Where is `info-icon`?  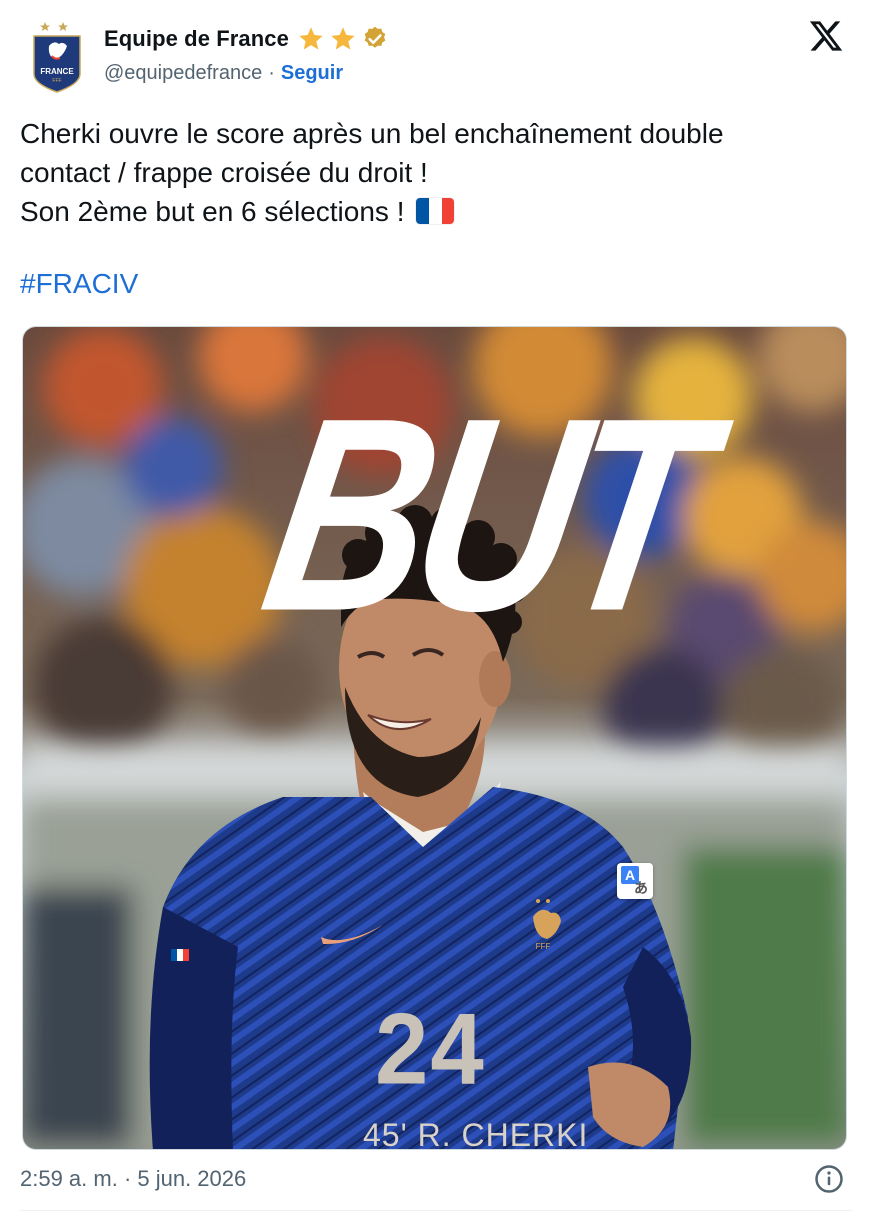 info-icon is located at coordinates (829, 1179).